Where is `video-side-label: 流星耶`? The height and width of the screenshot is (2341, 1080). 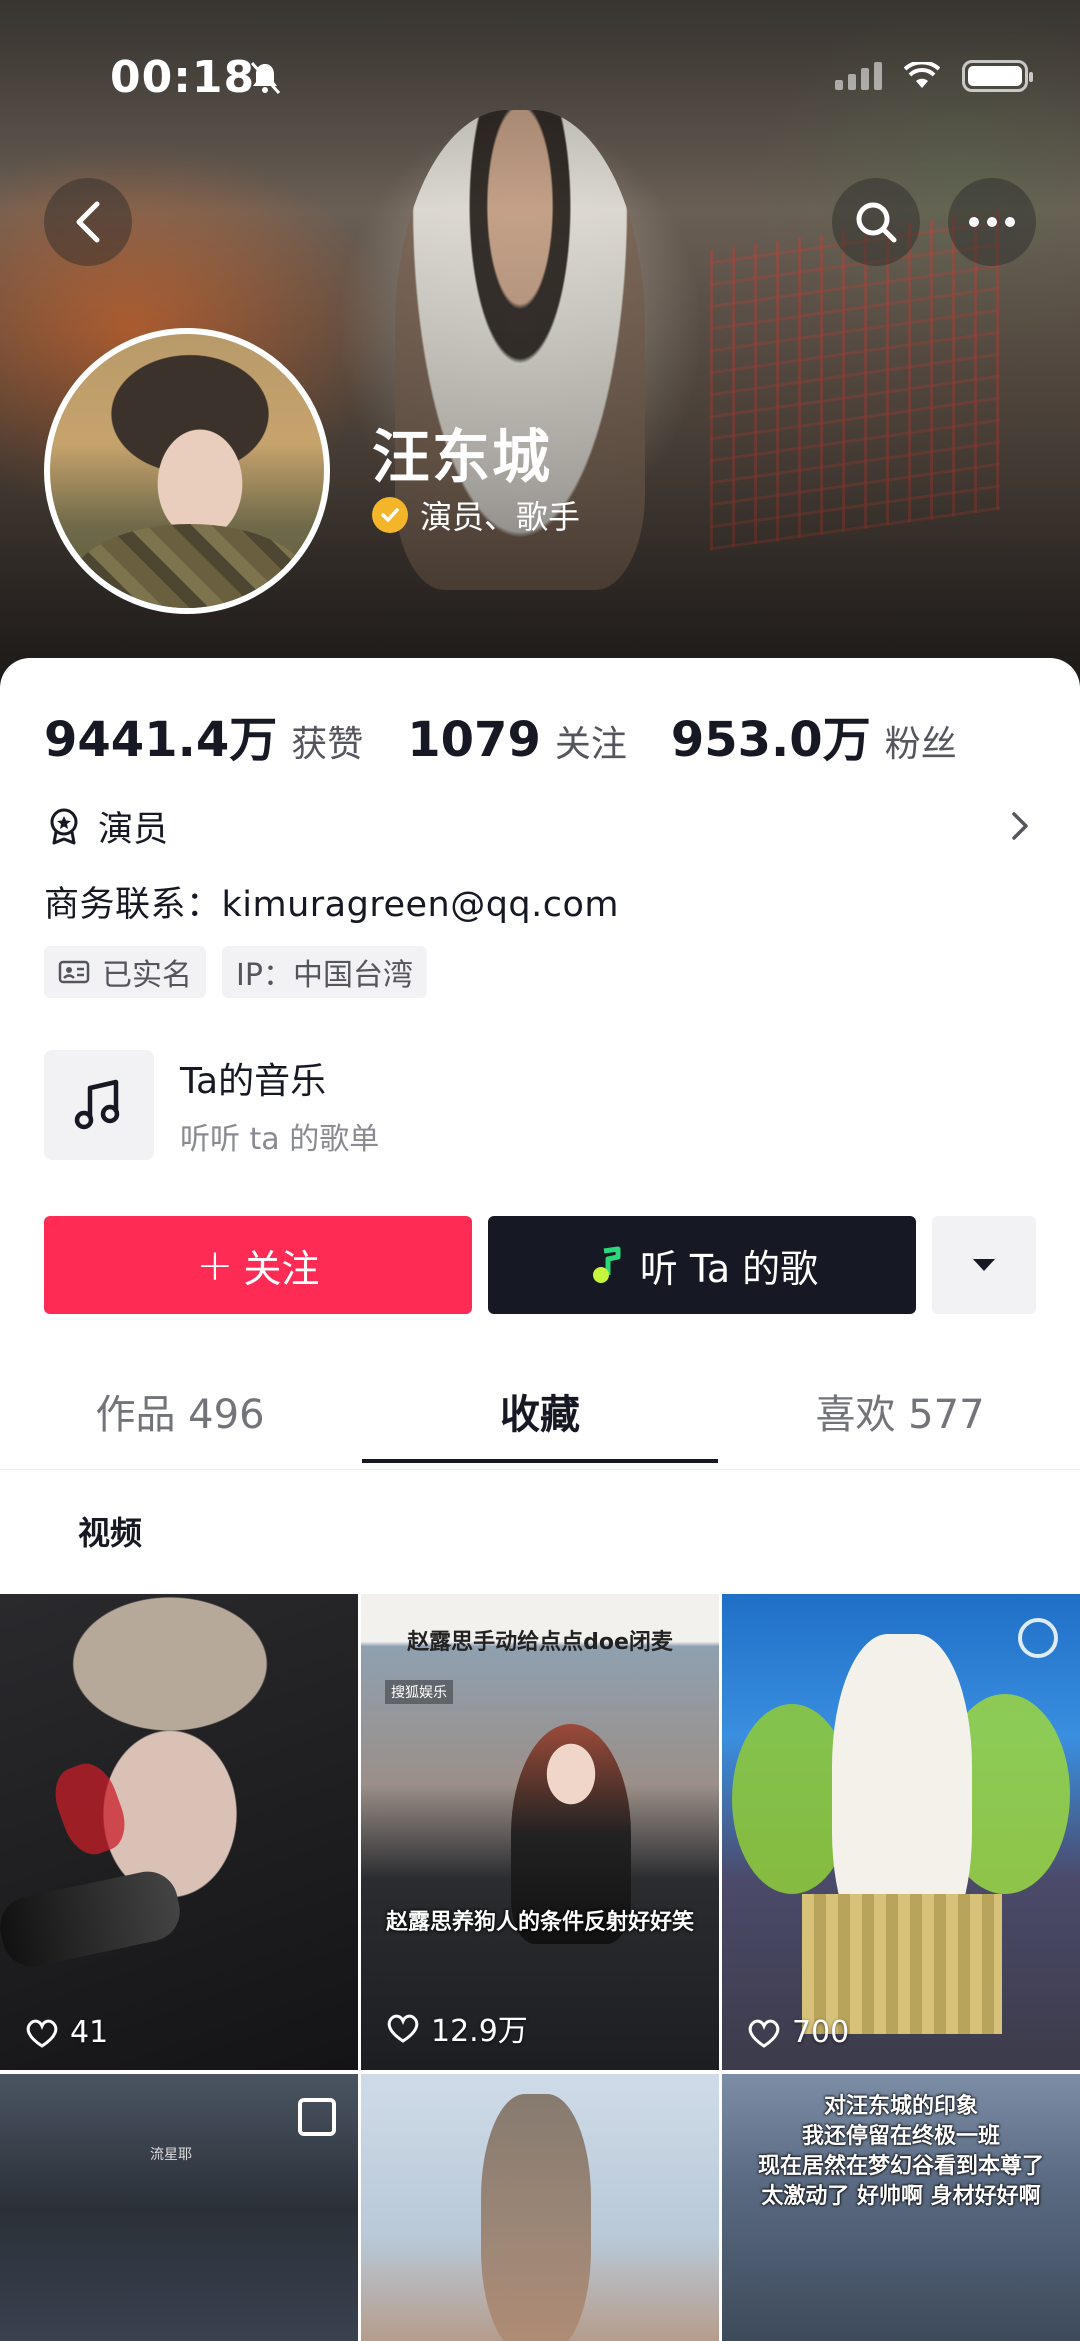
video-side-label: 流星耶 is located at coordinates (171, 2155).